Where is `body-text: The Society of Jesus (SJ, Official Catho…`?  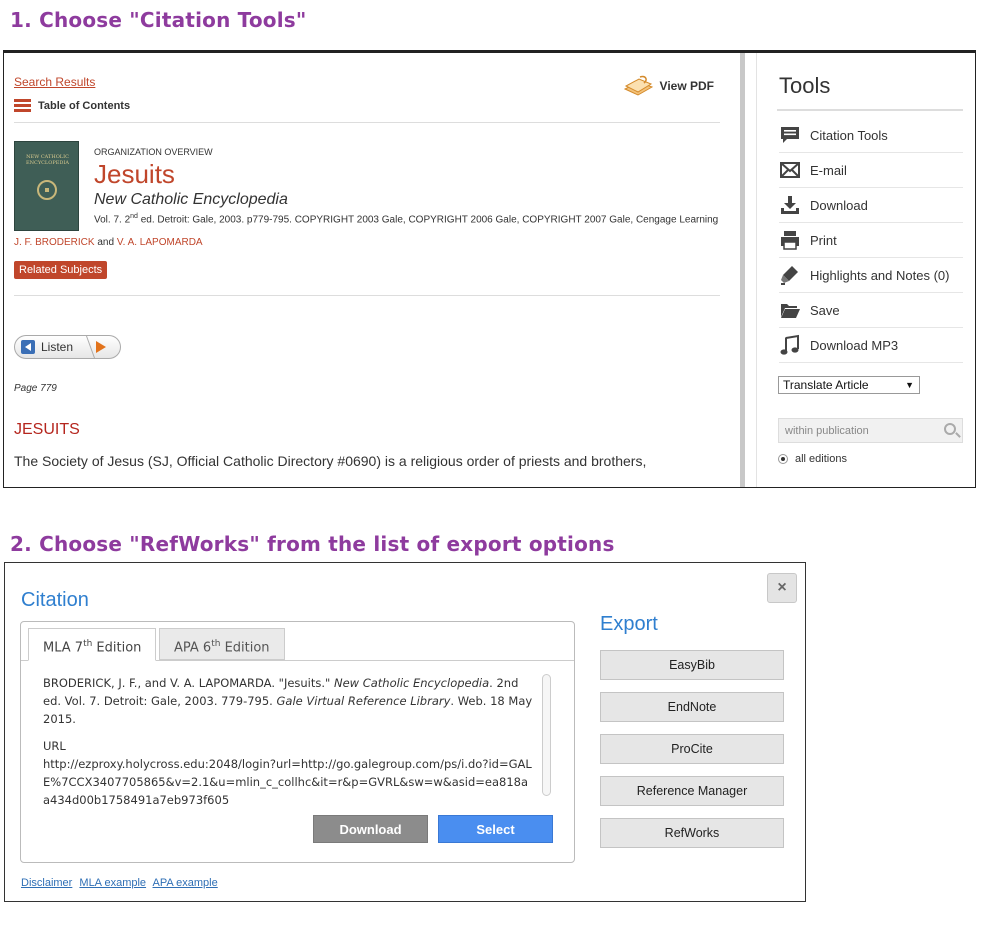
body-text: The Society of Jesus (SJ, Official Catho… is located at coordinates (330, 461).